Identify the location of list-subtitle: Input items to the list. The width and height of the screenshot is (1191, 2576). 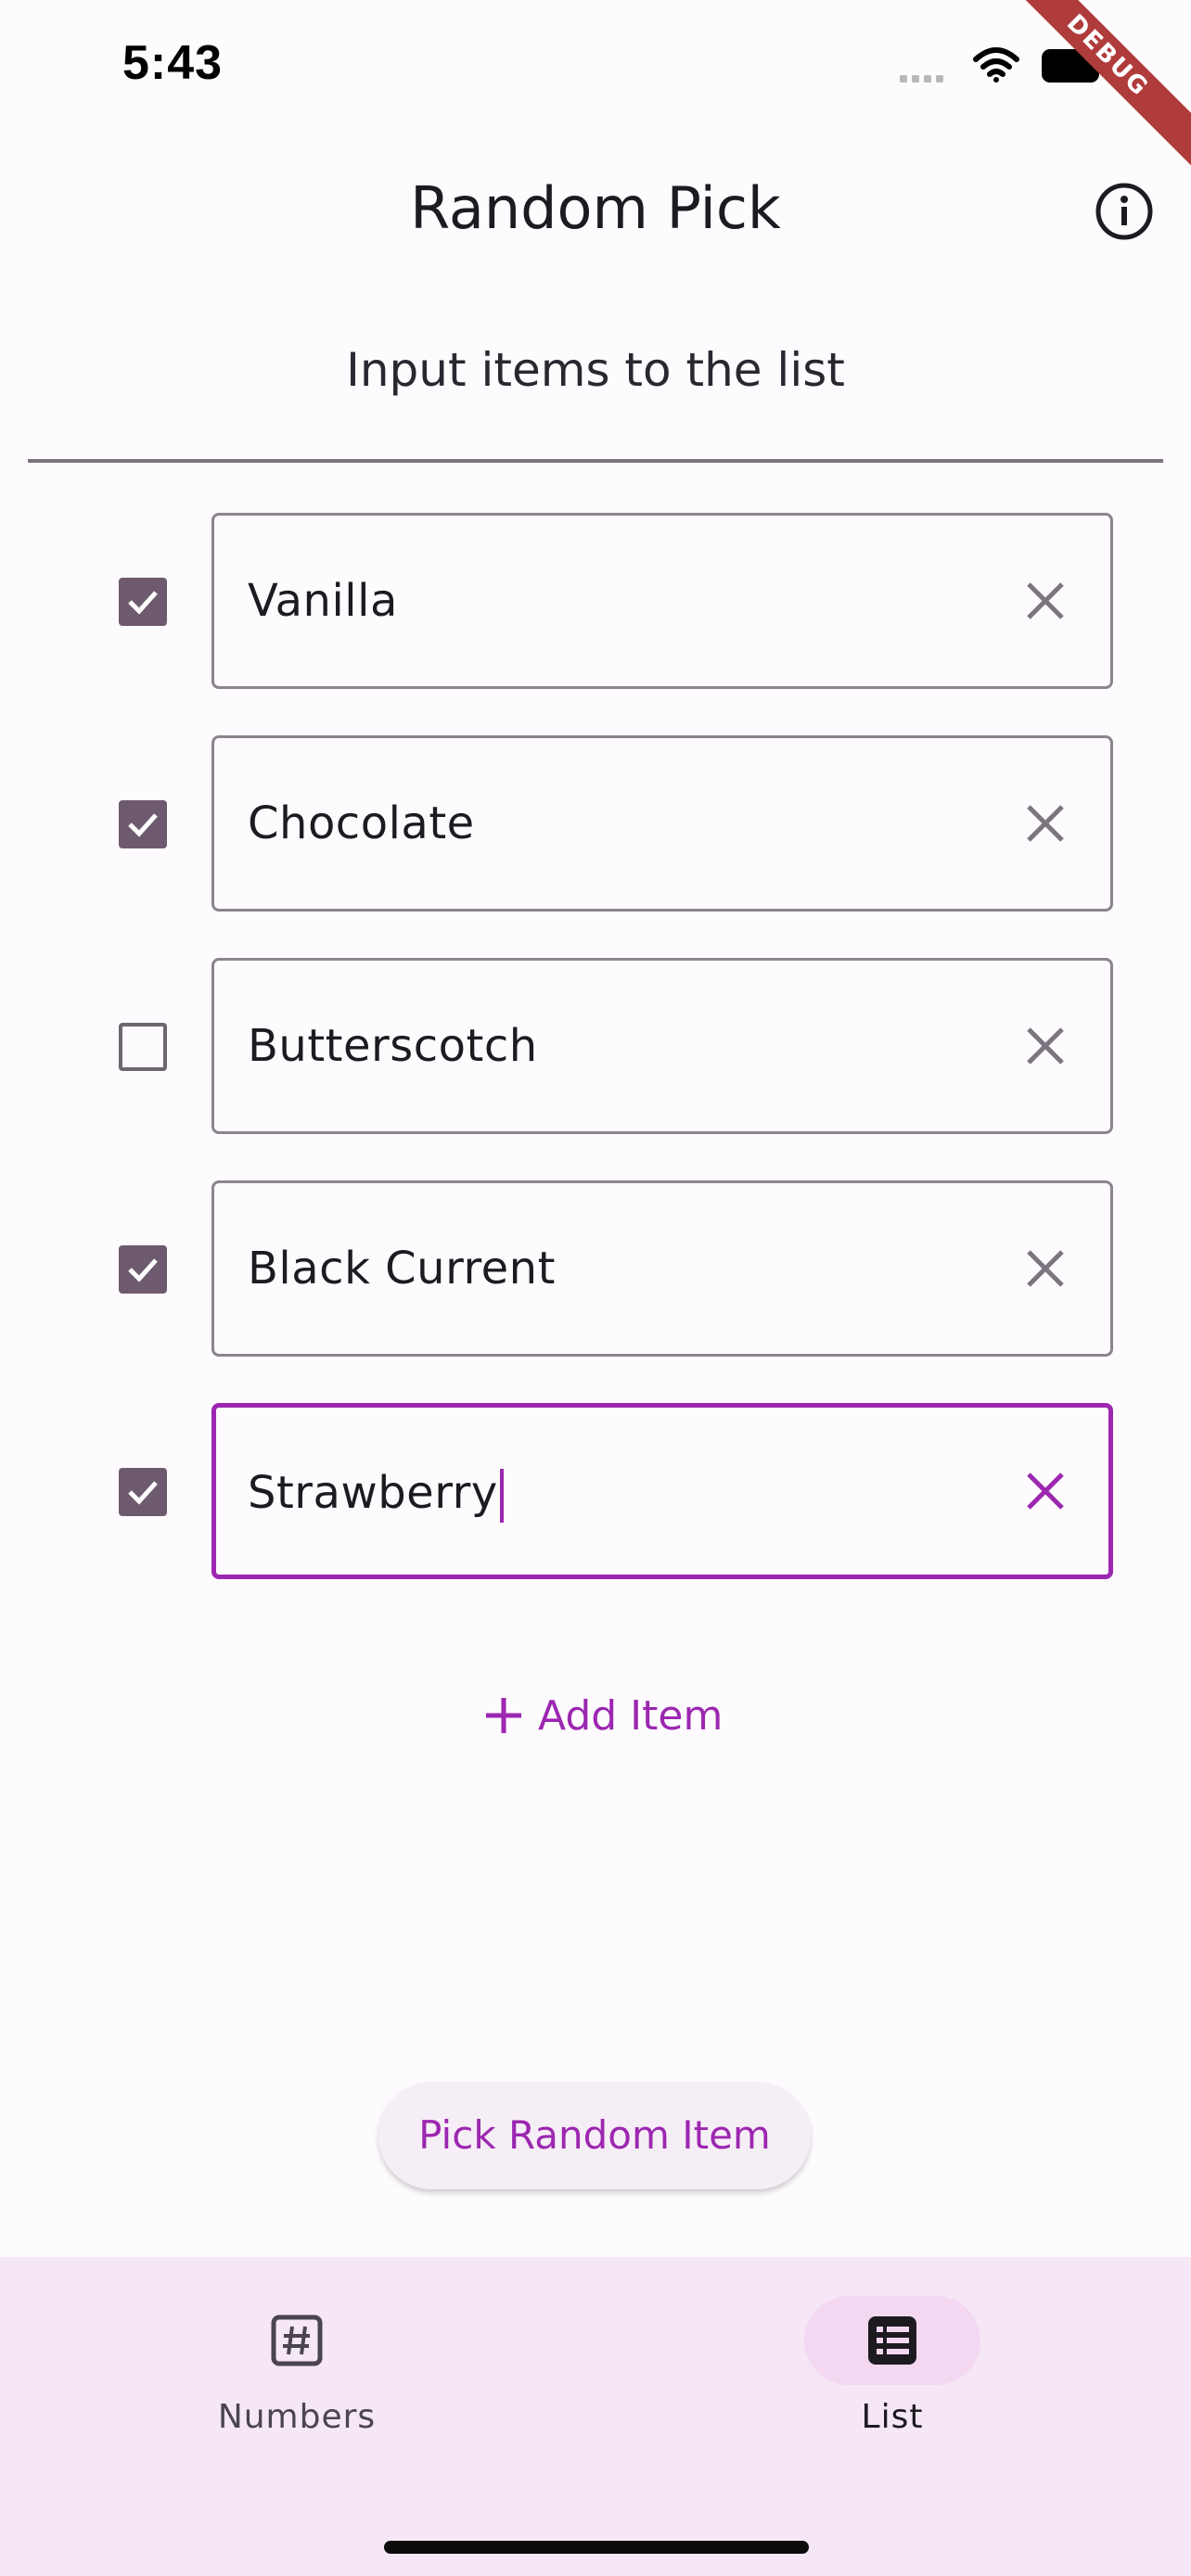
(595, 370).